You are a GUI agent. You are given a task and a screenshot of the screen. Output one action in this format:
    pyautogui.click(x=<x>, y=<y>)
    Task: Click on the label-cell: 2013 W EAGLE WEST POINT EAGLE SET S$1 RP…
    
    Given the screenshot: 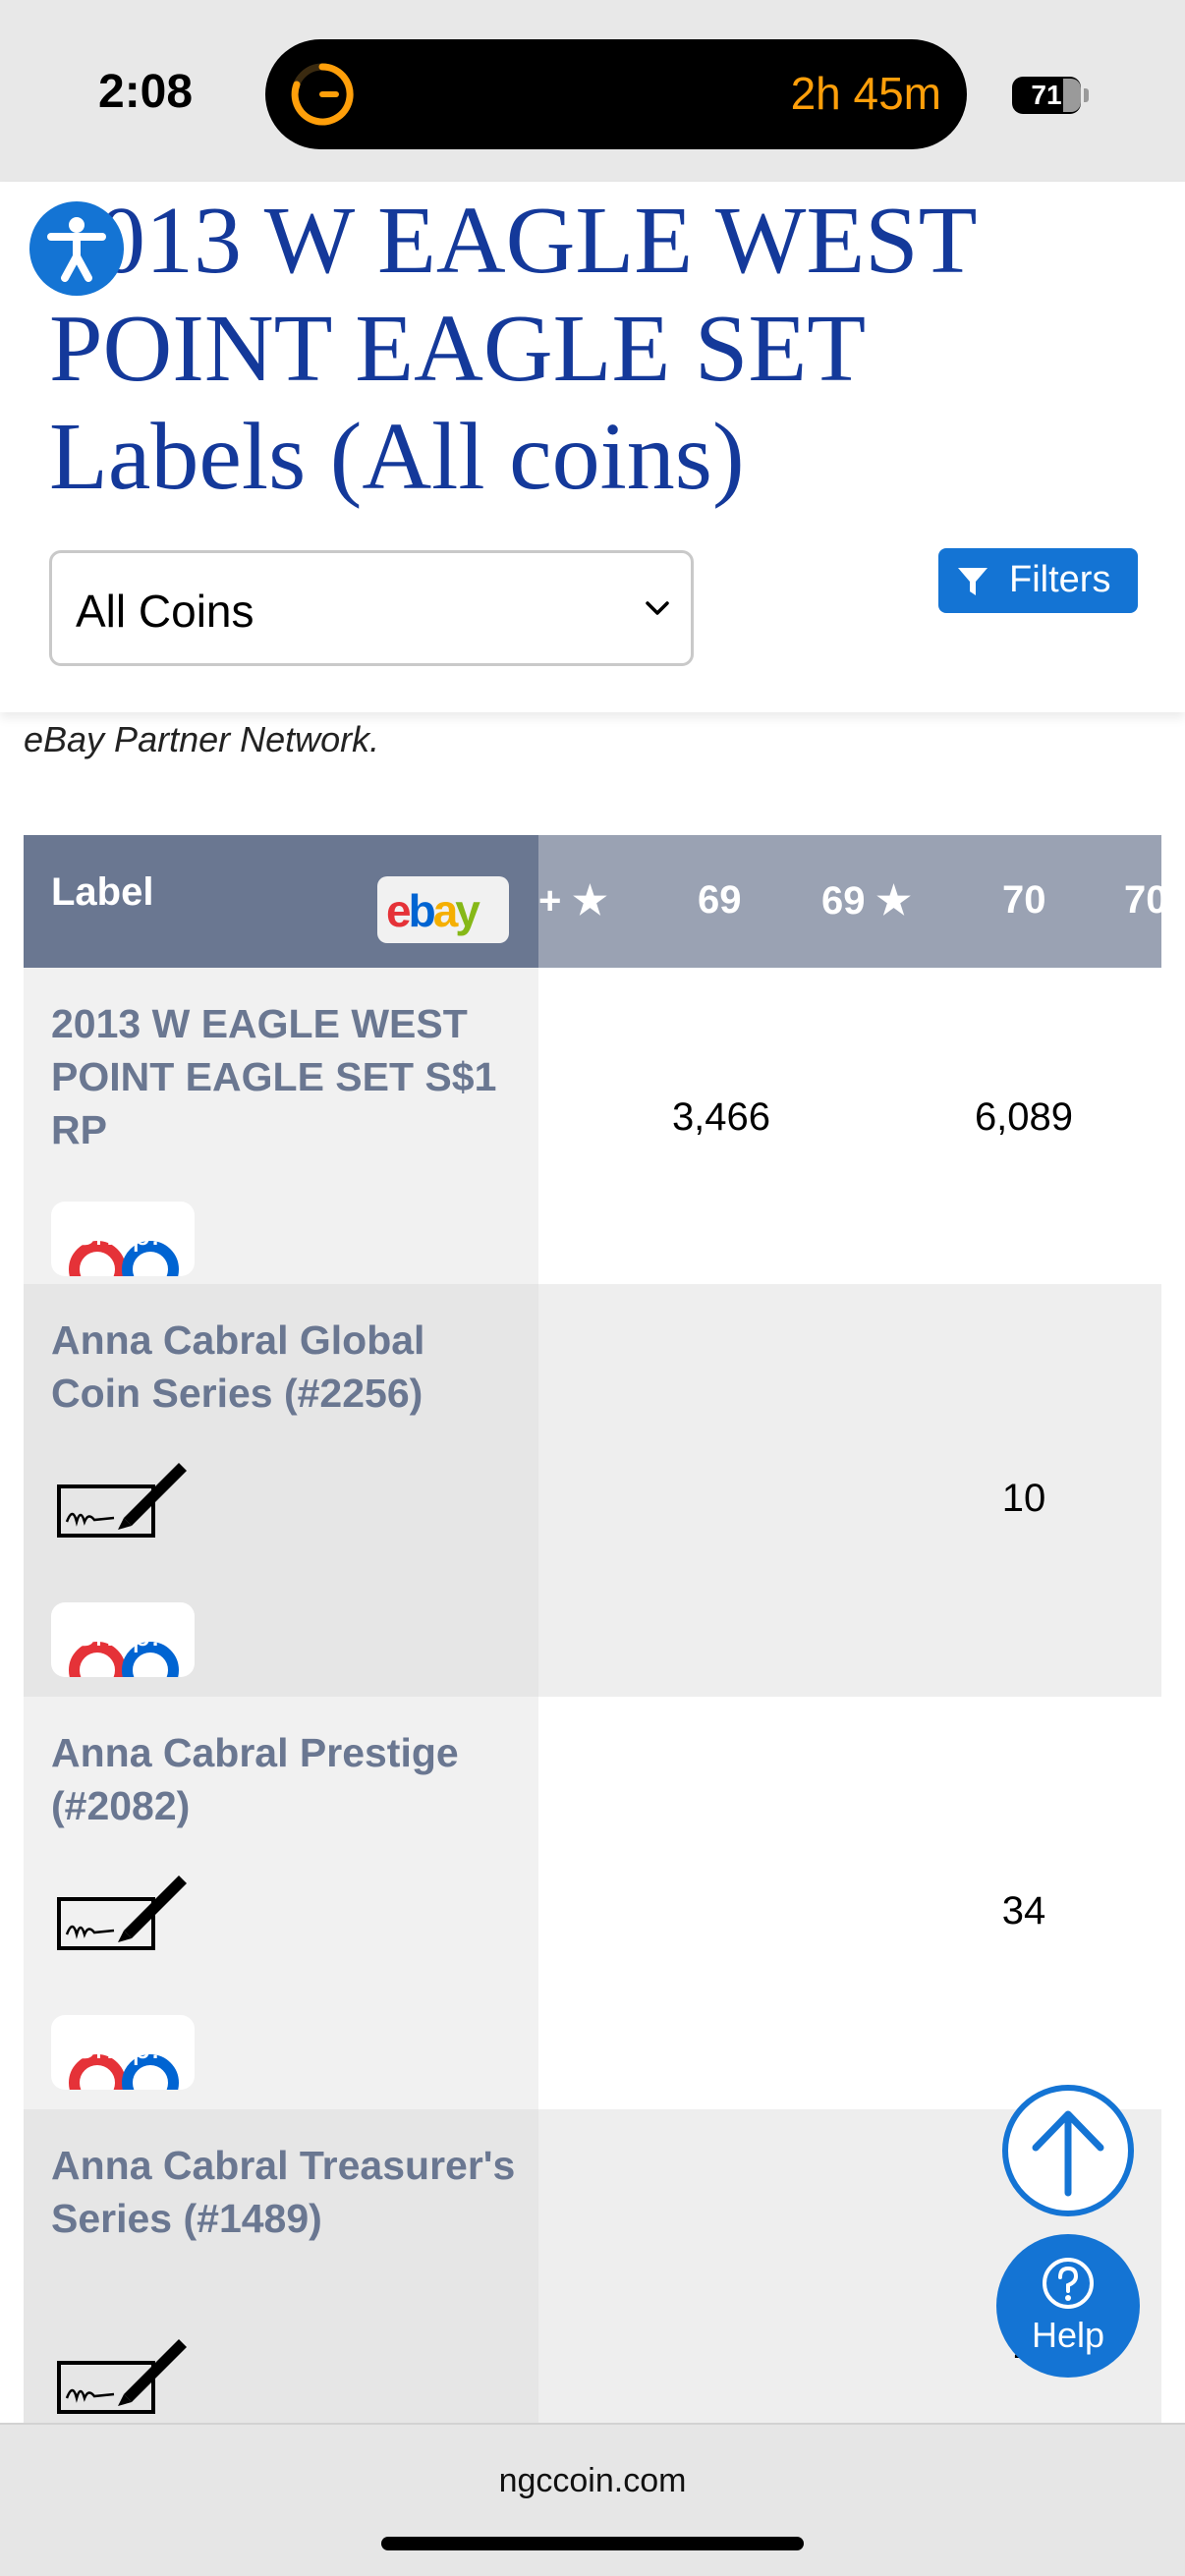 What is the action you would take?
    pyautogui.click(x=281, y=1126)
    